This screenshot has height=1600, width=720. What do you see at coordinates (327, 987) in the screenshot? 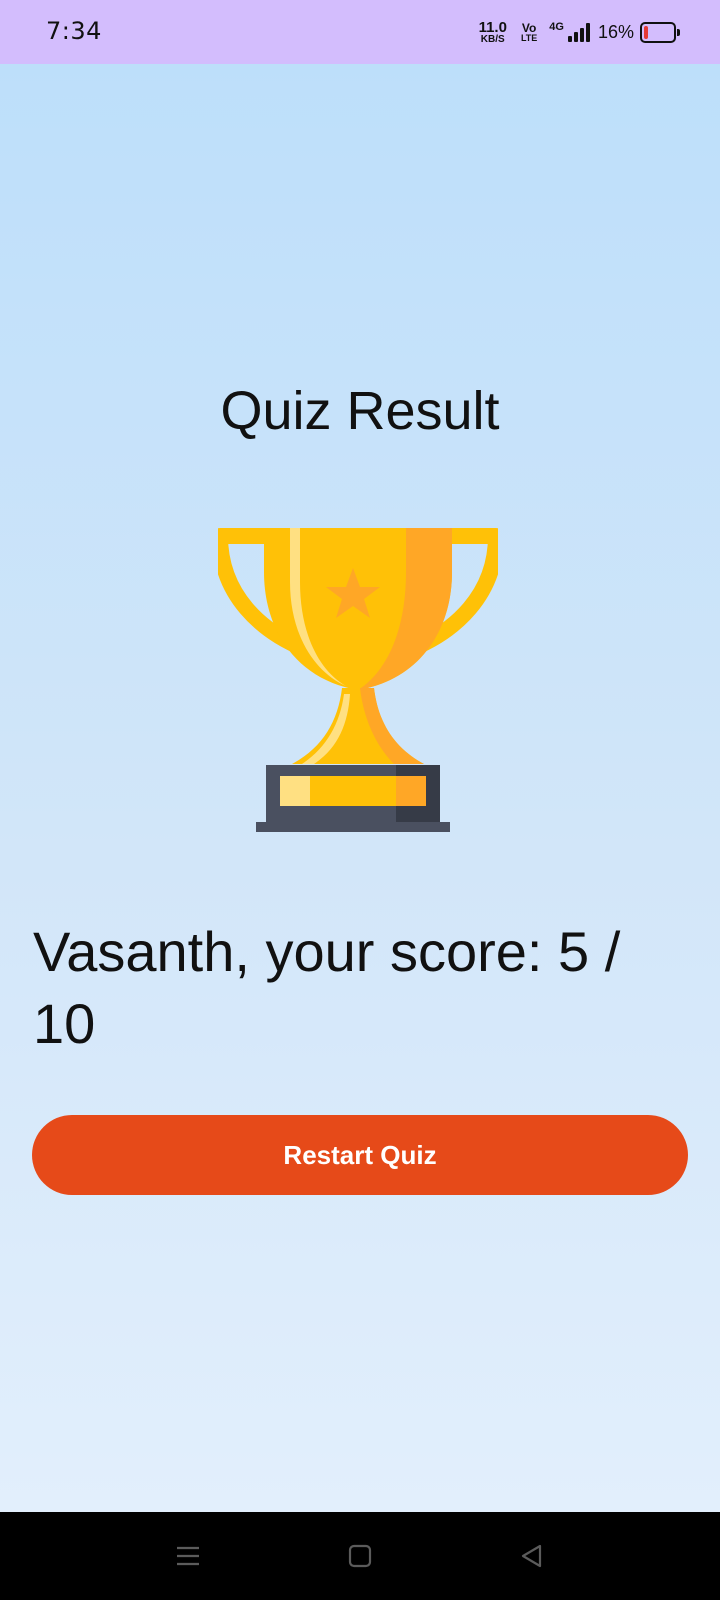
I see `score-text: Vasanth, your score: 5 / 10` at bounding box center [327, 987].